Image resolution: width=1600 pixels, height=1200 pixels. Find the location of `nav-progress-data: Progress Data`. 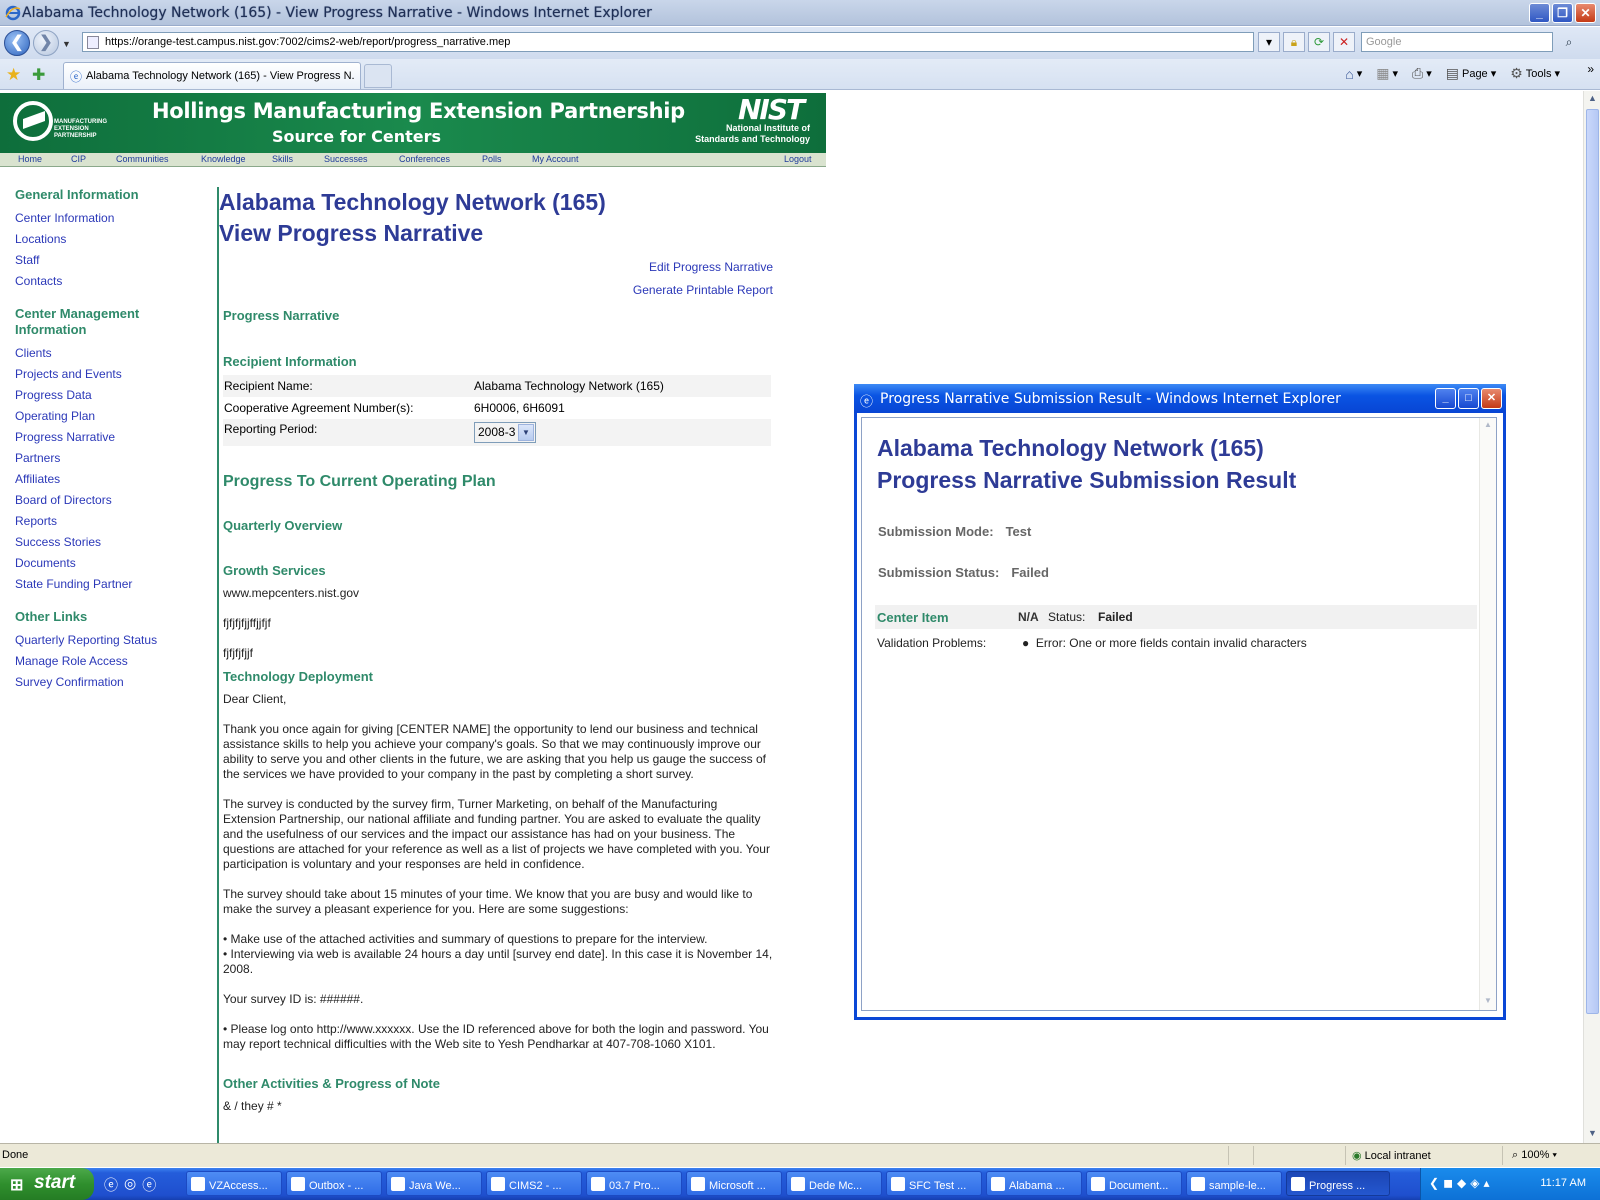

nav-progress-data: Progress Data is located at coordinates (112, 395).